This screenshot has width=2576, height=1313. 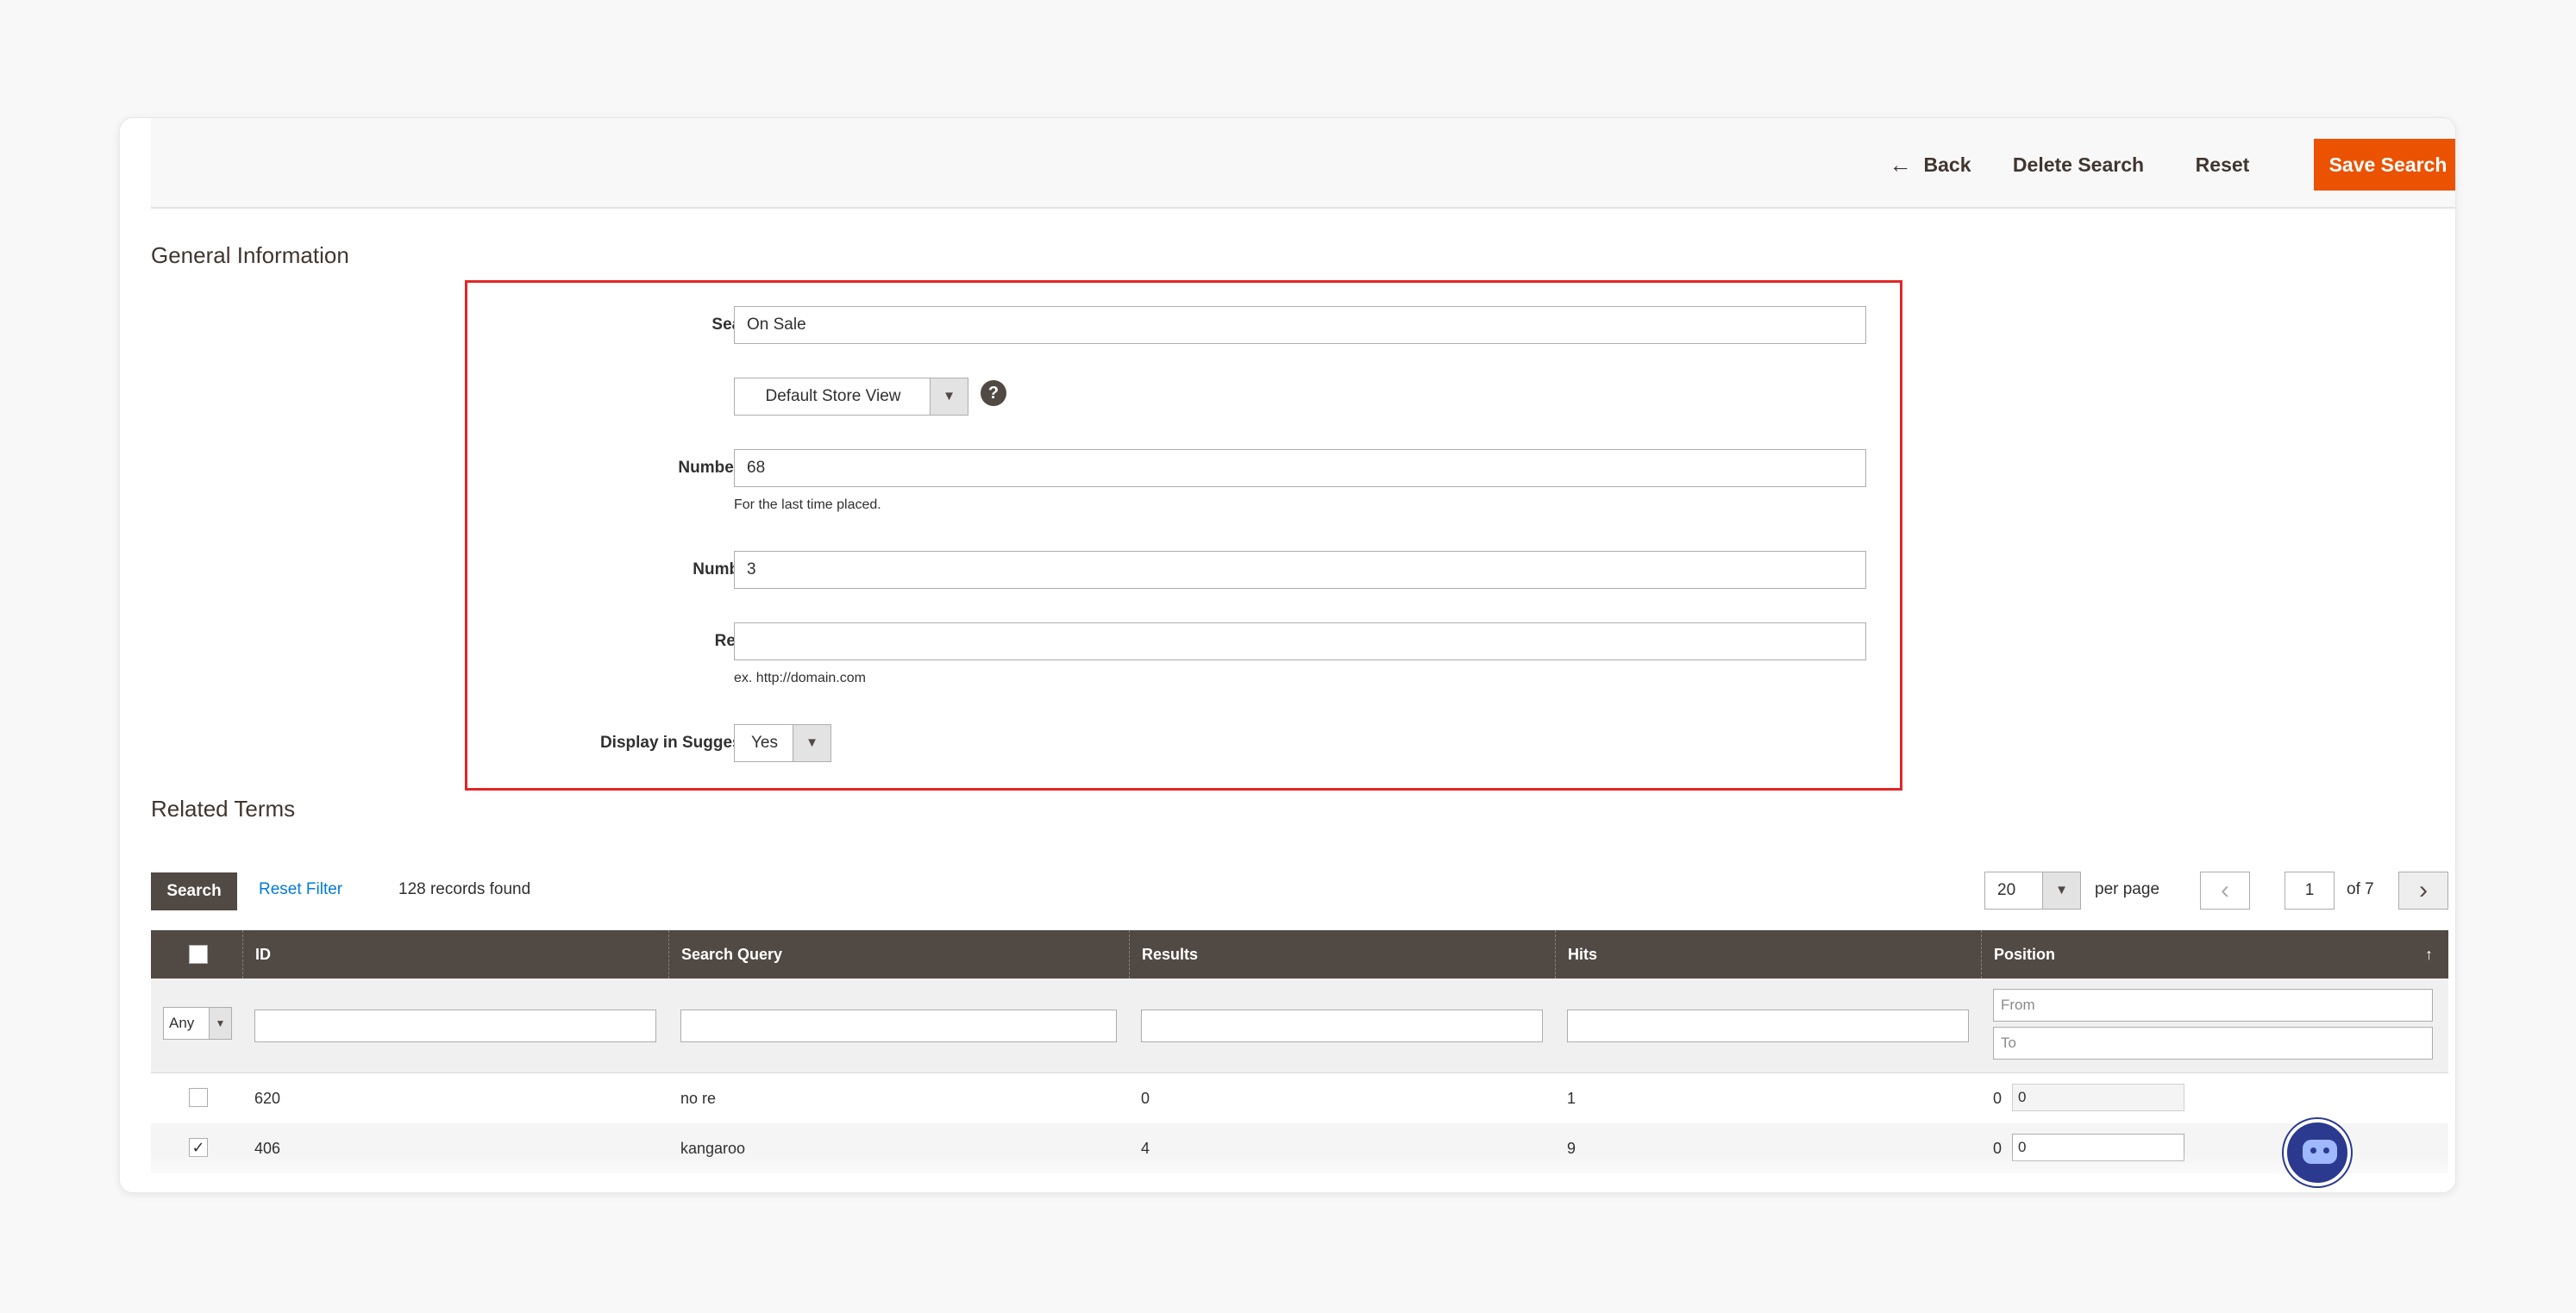 I want to click on related-terms-title: Related Terms, so click(x=223, y=809).